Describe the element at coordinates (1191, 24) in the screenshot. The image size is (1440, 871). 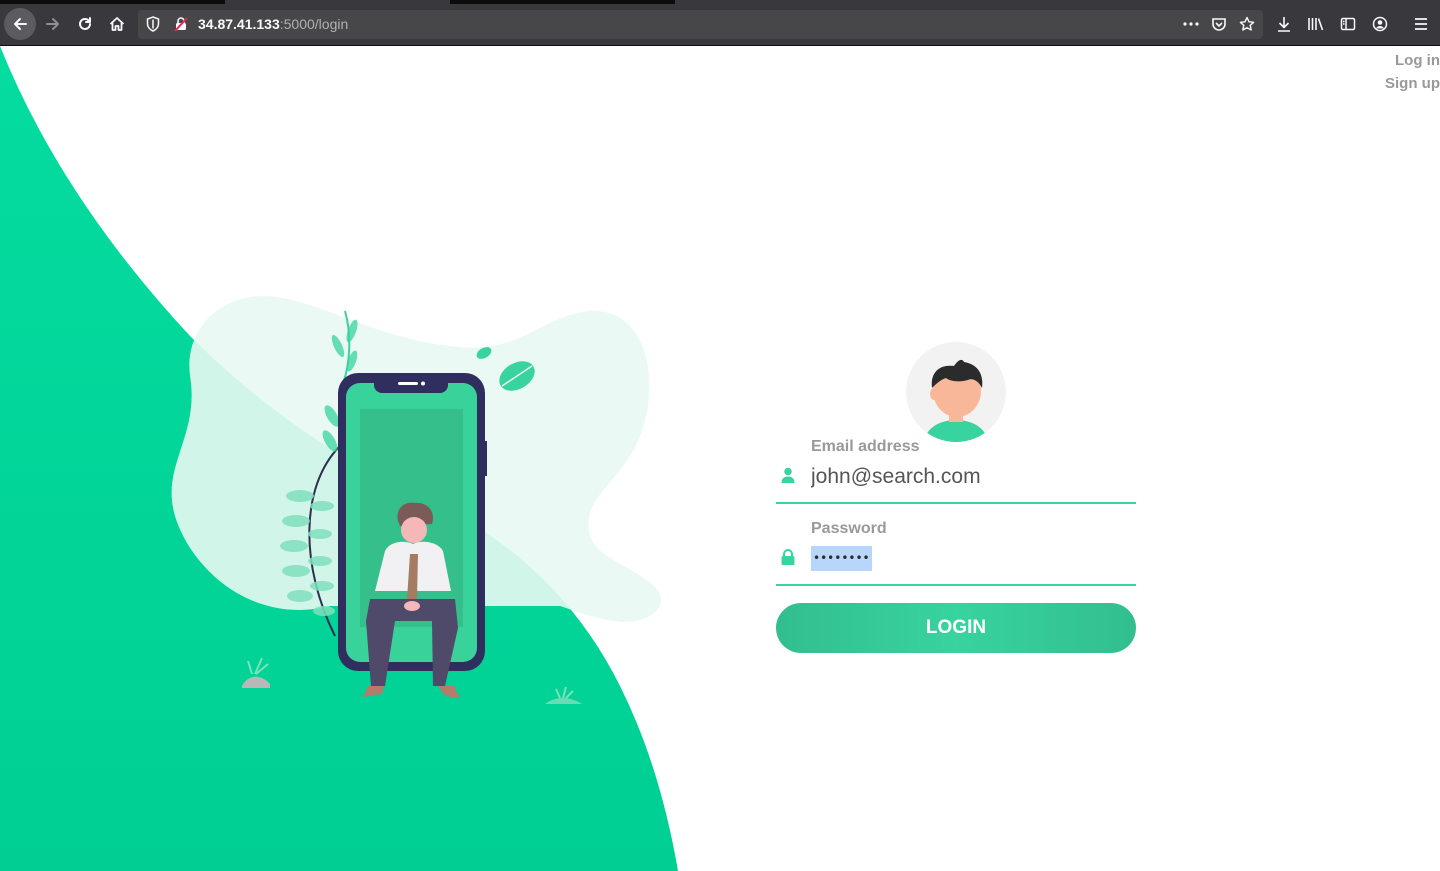
I see `more-actions-icon` at that location.